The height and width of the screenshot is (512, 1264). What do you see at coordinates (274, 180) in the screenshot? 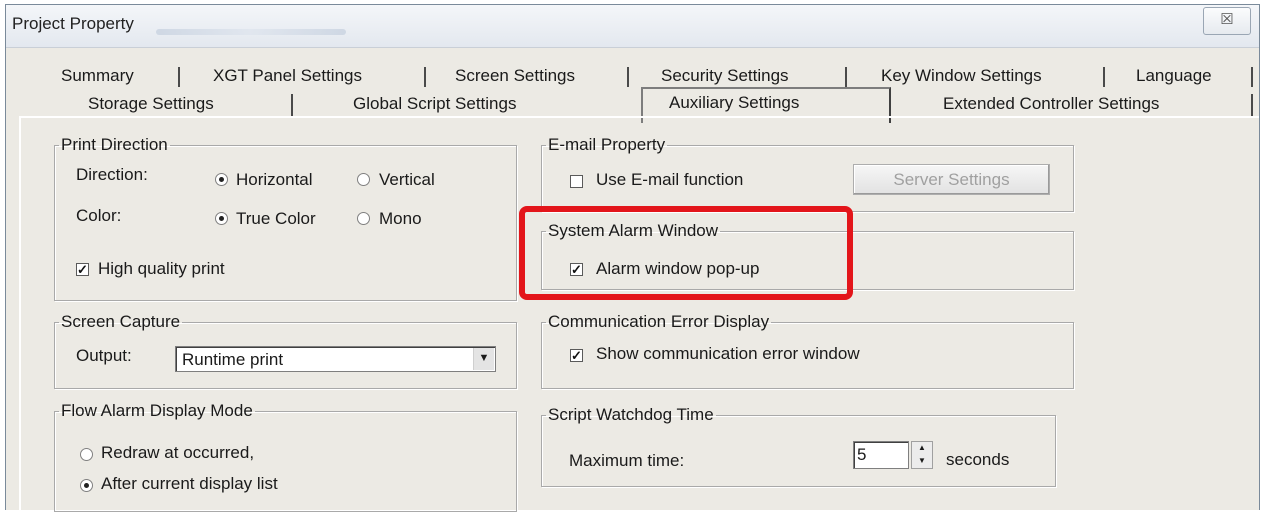
I see `direction-horizontal-label: Horizontal` at bounding box center [274, 180].